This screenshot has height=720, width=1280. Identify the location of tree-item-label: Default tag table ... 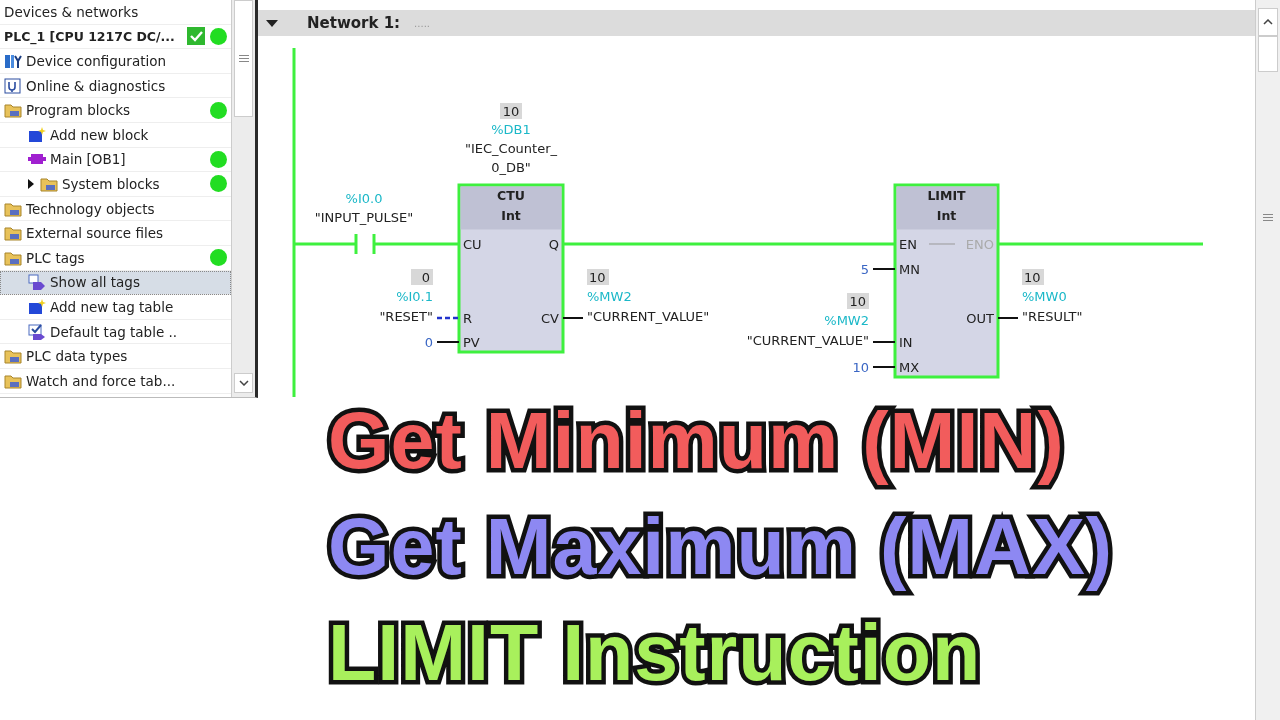
(114, 331).